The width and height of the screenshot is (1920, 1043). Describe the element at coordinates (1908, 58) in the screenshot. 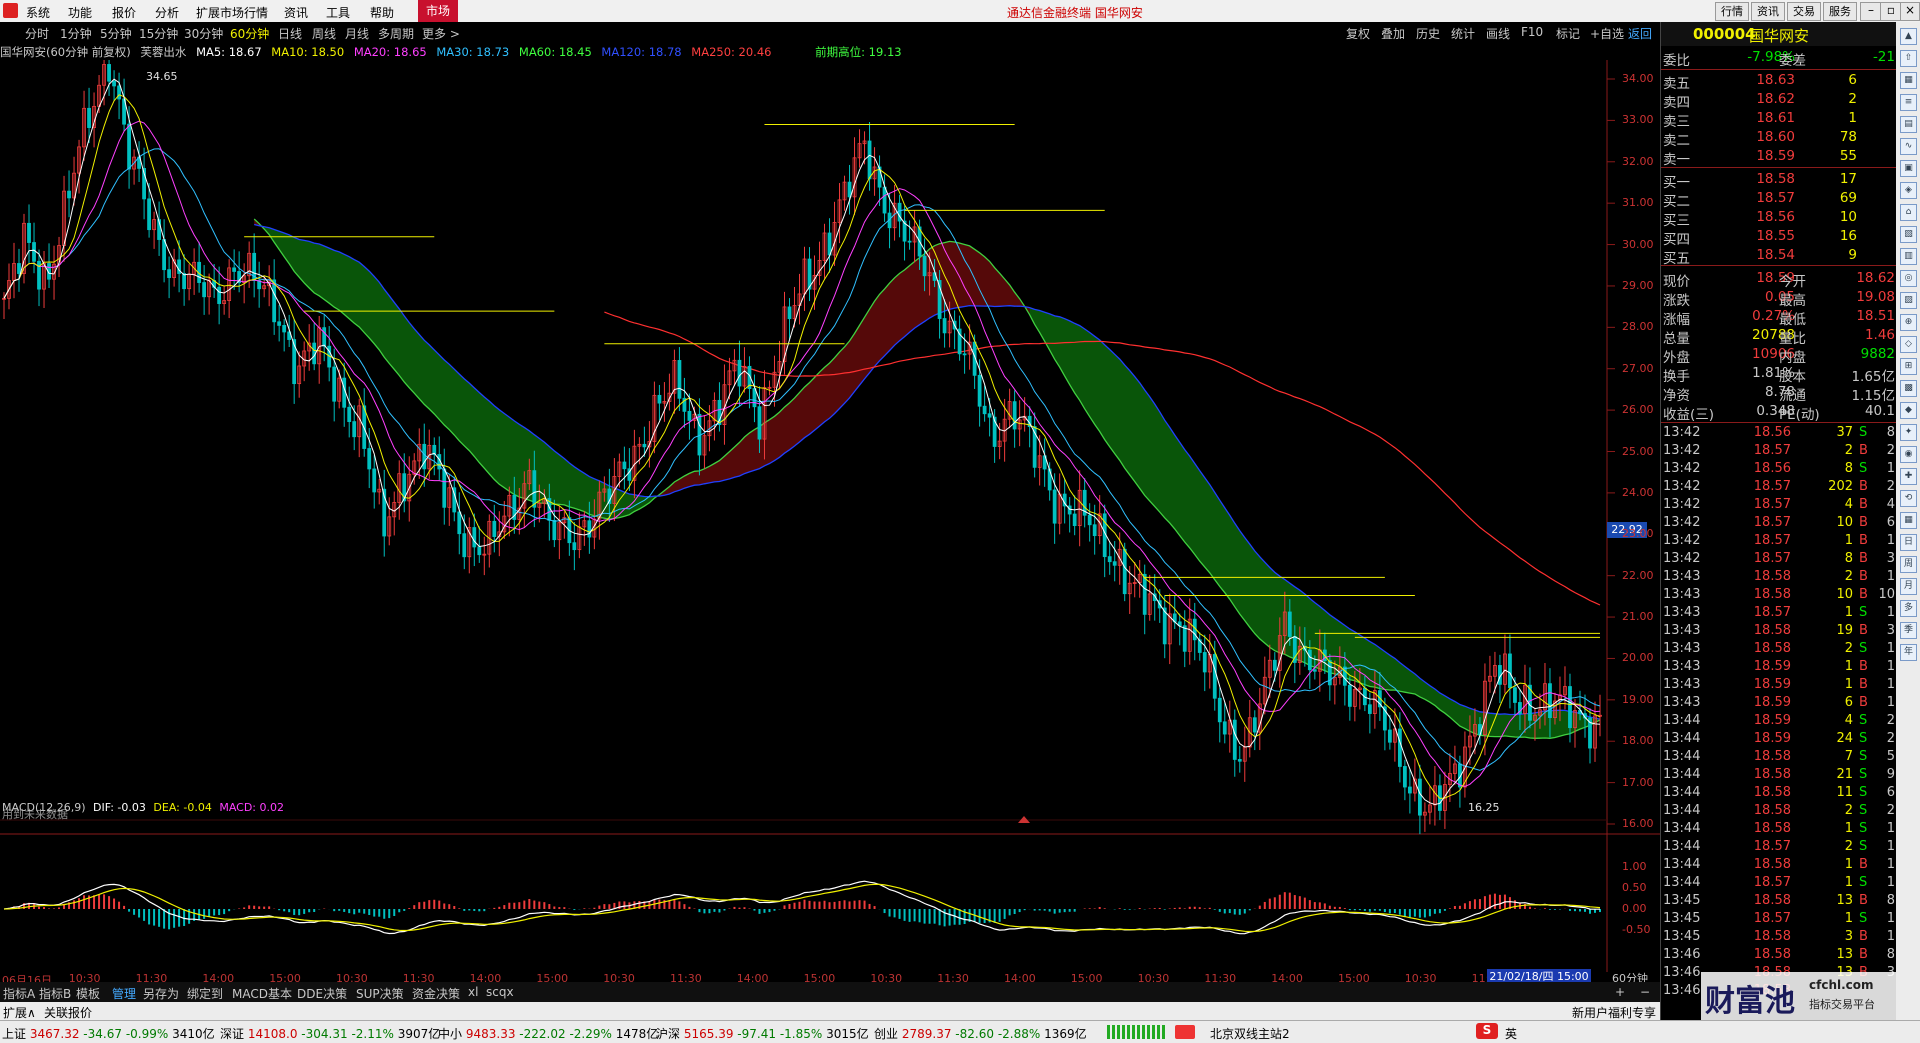

I see `toolbar-tool-icon: ⇧` at that location.